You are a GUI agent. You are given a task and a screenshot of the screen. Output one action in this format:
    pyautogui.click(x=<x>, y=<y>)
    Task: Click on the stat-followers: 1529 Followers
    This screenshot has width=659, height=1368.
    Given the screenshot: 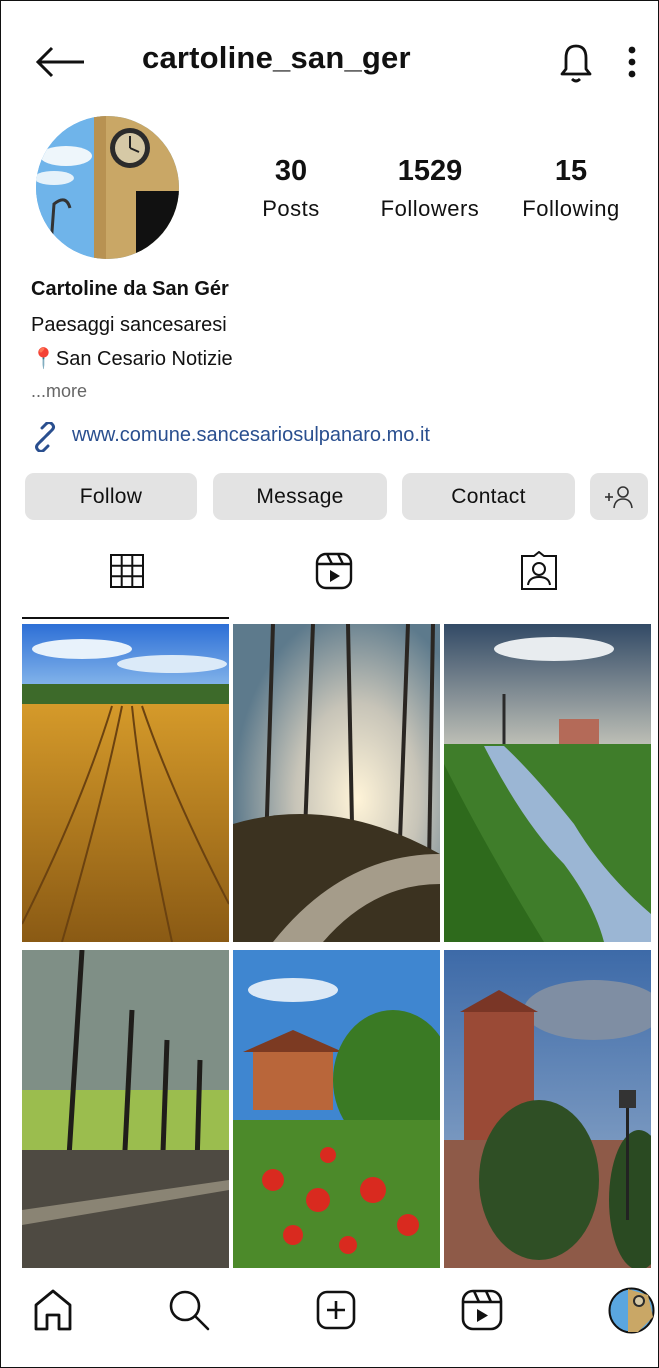 What is the action you would take?
    pyautogui.click(x=430, y=188)
    